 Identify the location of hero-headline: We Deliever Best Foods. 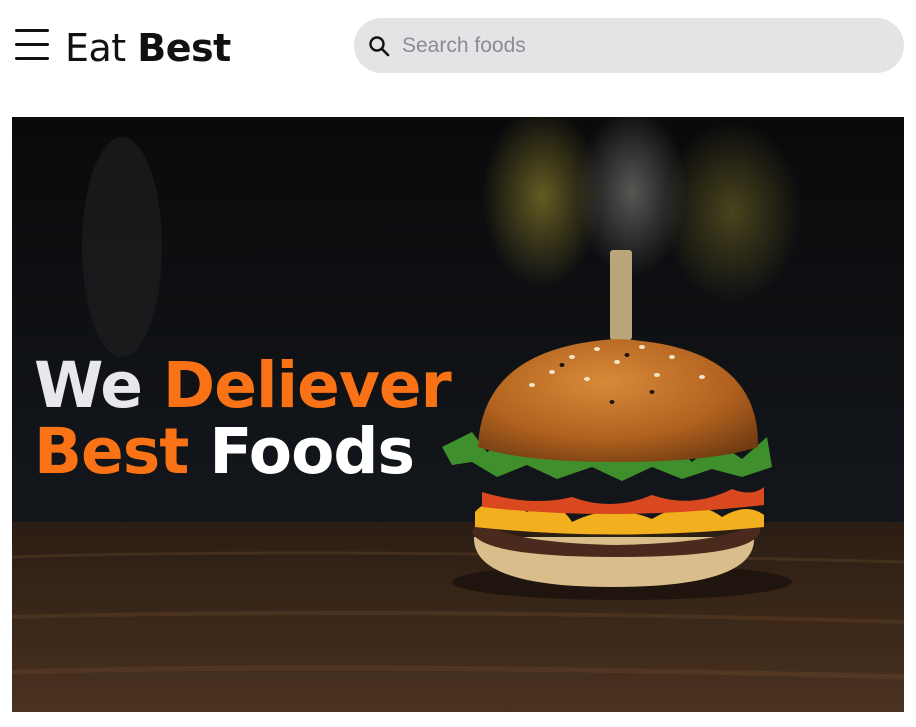
(243, 419).